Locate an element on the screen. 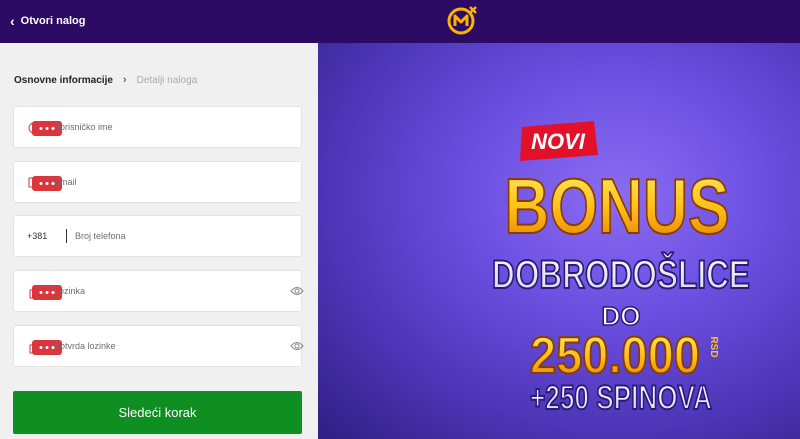 The width and height of the screenshot is (800, 439). amount-text: 250.000 is located at coordinates (615, 356).